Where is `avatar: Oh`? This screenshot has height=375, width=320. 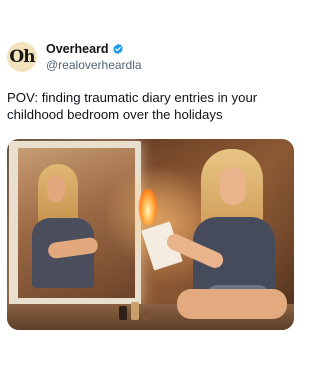 avatar: Oh is located at coordinates (22, 57).